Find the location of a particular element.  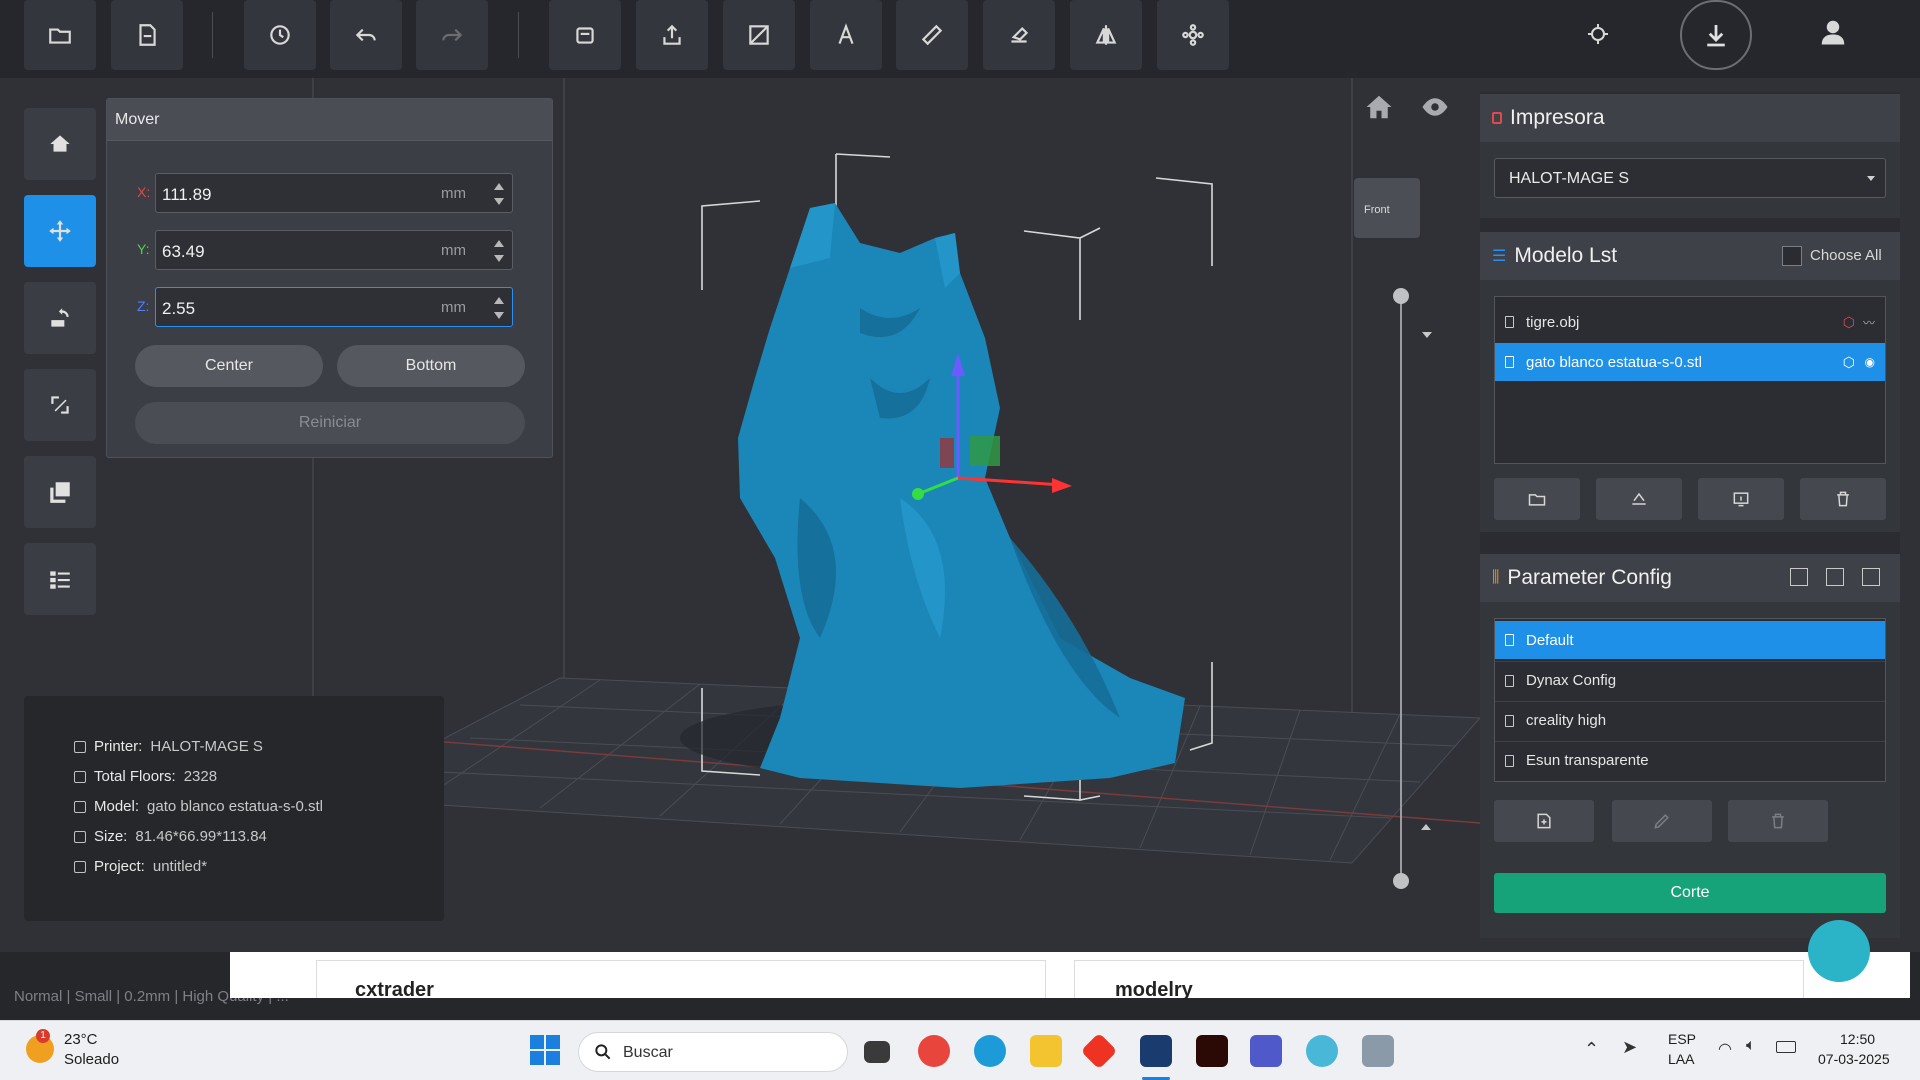

export-config-icon is located at coordinates (1835, 577).